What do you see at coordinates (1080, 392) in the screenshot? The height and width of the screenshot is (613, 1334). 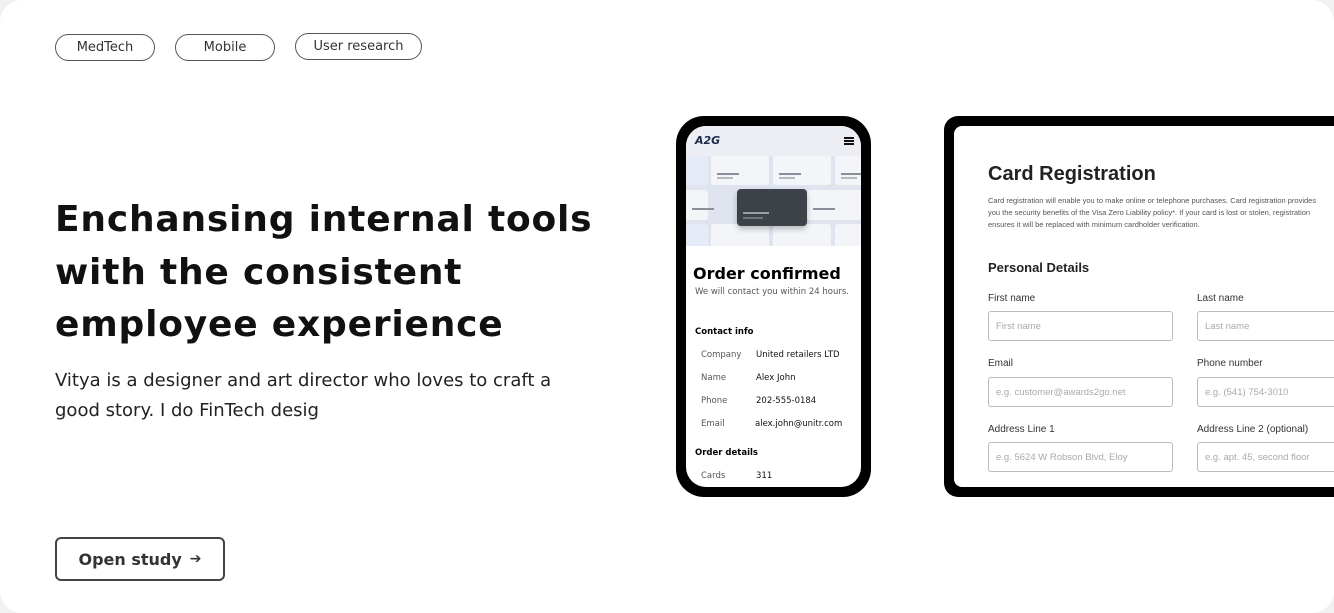 I see `email-input: e.g. customer@awards2go.net` at bounding box center [1080, 392].